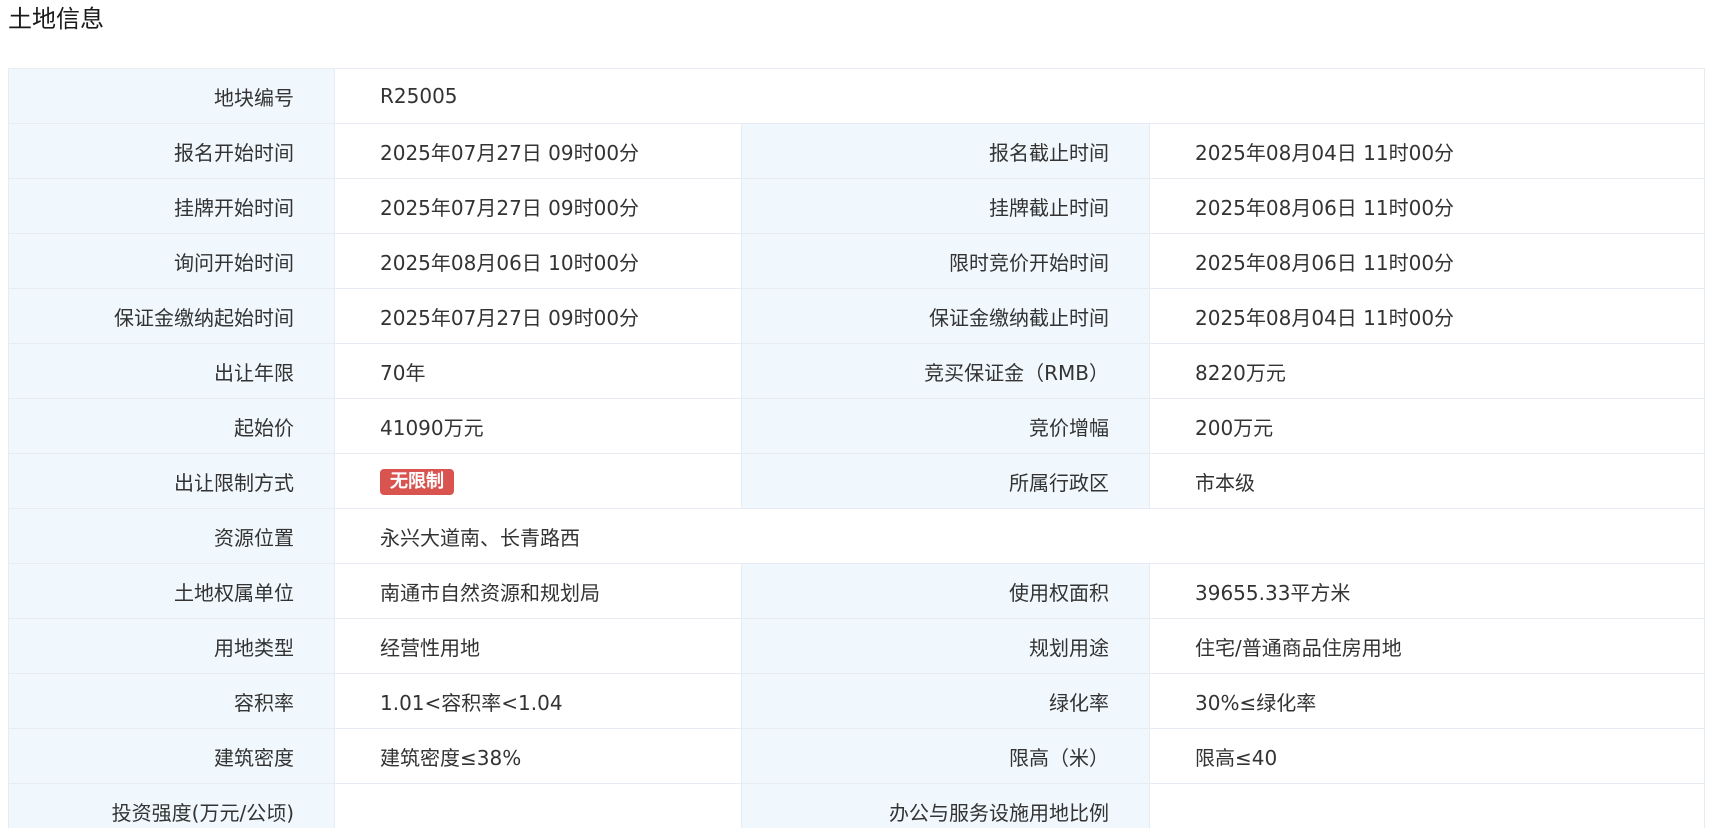 This screenshot has width=1713, height=828. What do you see at coordinates (538, 805) in the screenshot?
I see `investment-intensity-value` at bounding box center [538, 805].